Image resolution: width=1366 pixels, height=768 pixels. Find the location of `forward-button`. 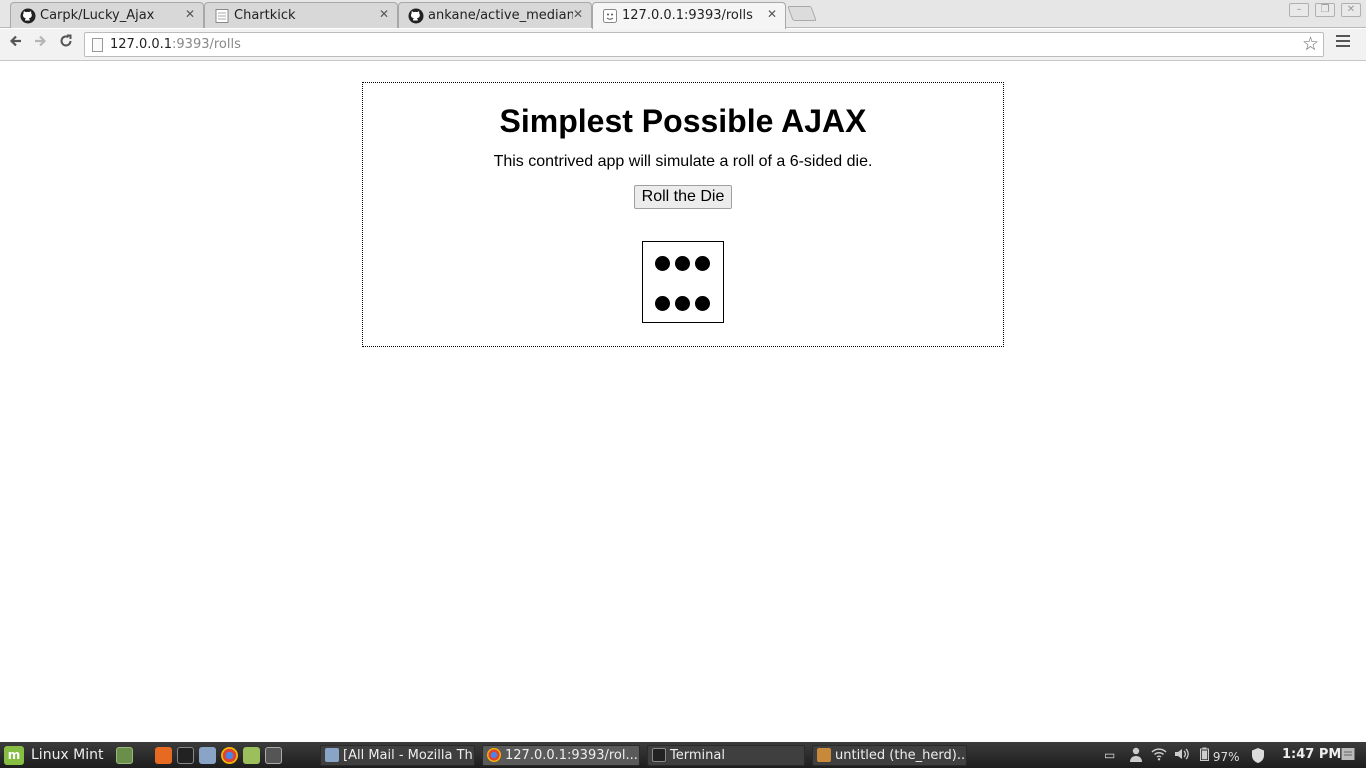

forward-button is located at coordinates (40, 44).